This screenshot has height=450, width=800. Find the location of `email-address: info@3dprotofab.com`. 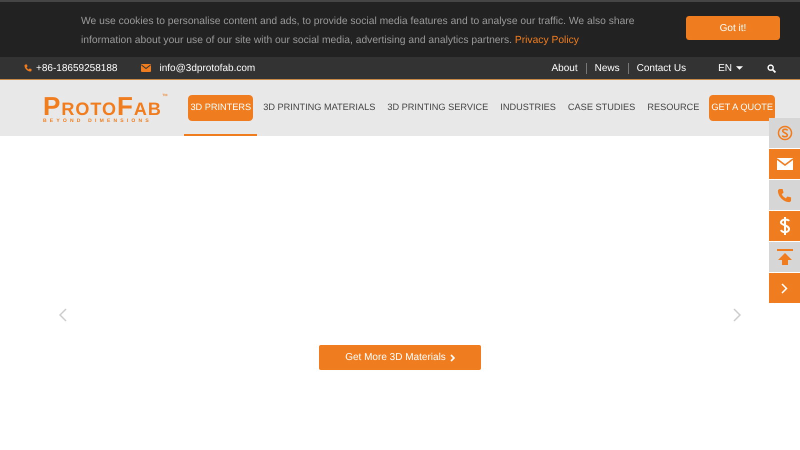

email-address: info@3dprotofab.com is located at coordinates (207, 69).